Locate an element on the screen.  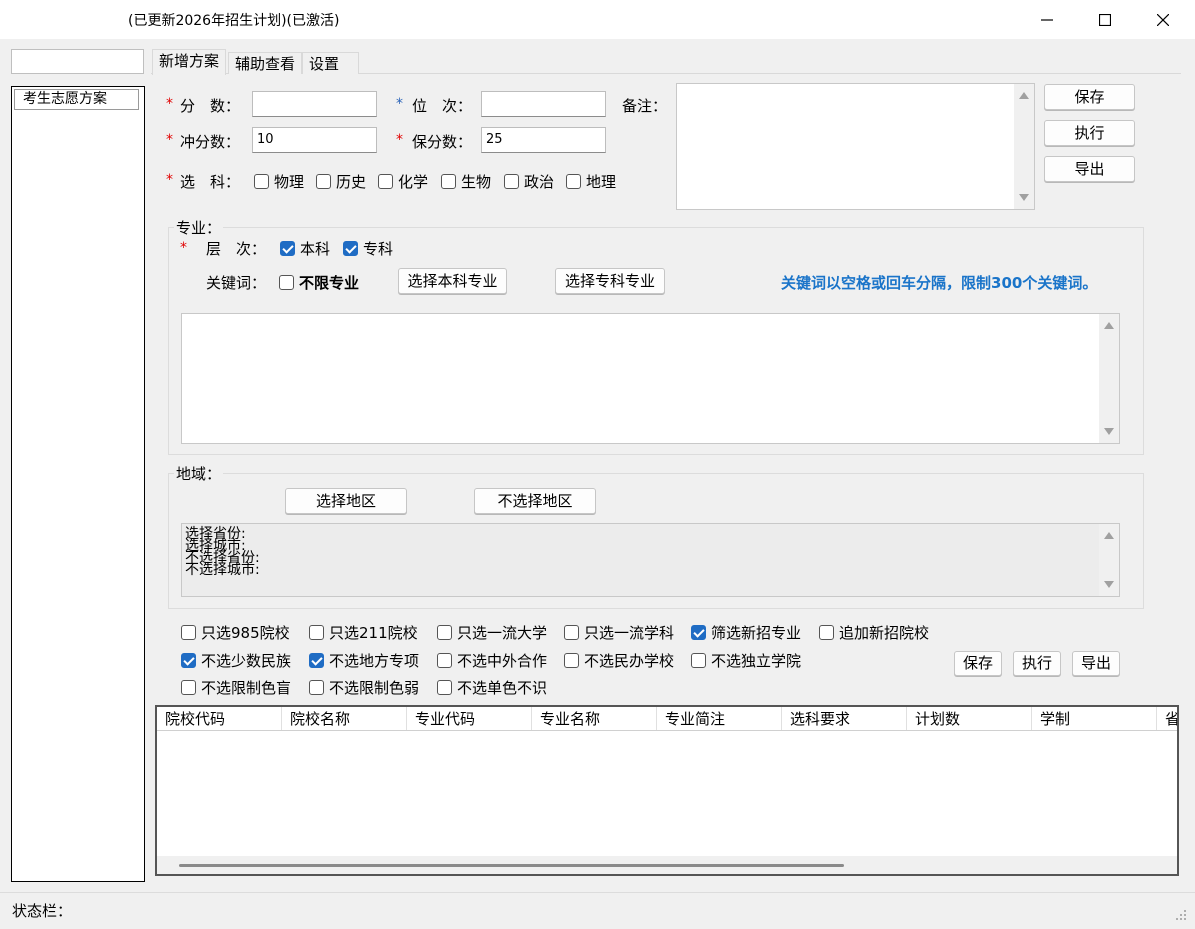
status-label: 状态栏： is located at coordinates (42, 911).